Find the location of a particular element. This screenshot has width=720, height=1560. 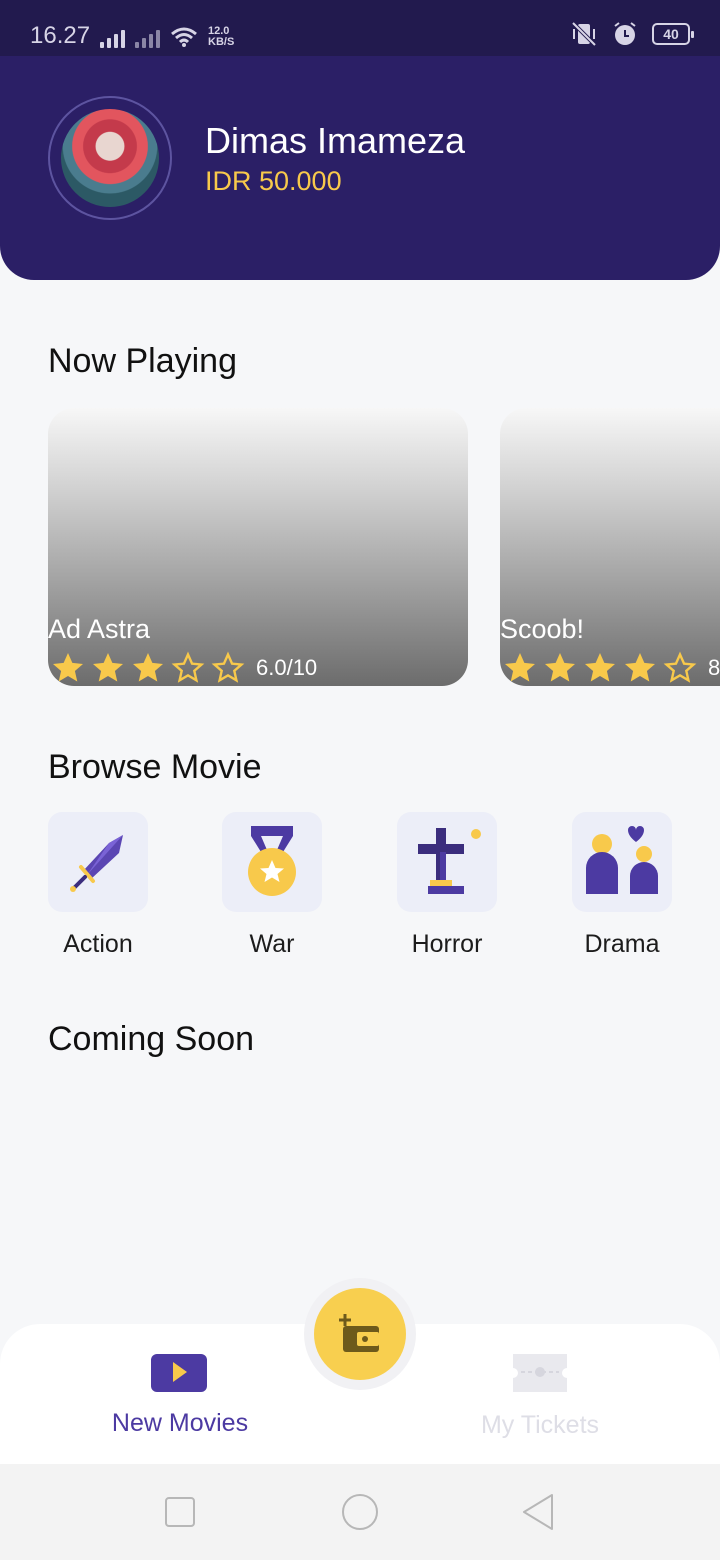

sword-icon is located at coordinates (96, 863).